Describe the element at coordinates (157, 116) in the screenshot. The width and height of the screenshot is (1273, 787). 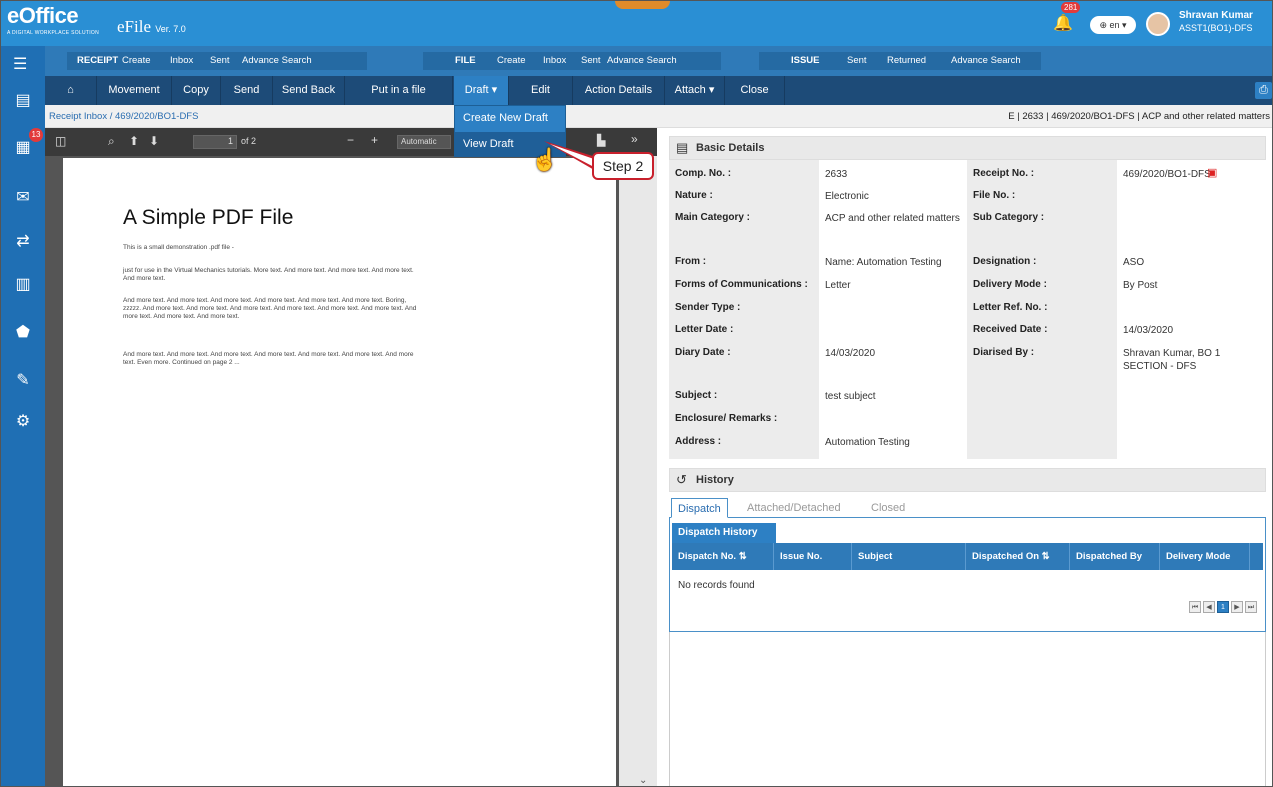
I see `breadcrumb-ref: 469/2020/BO1-DFS` at that location.